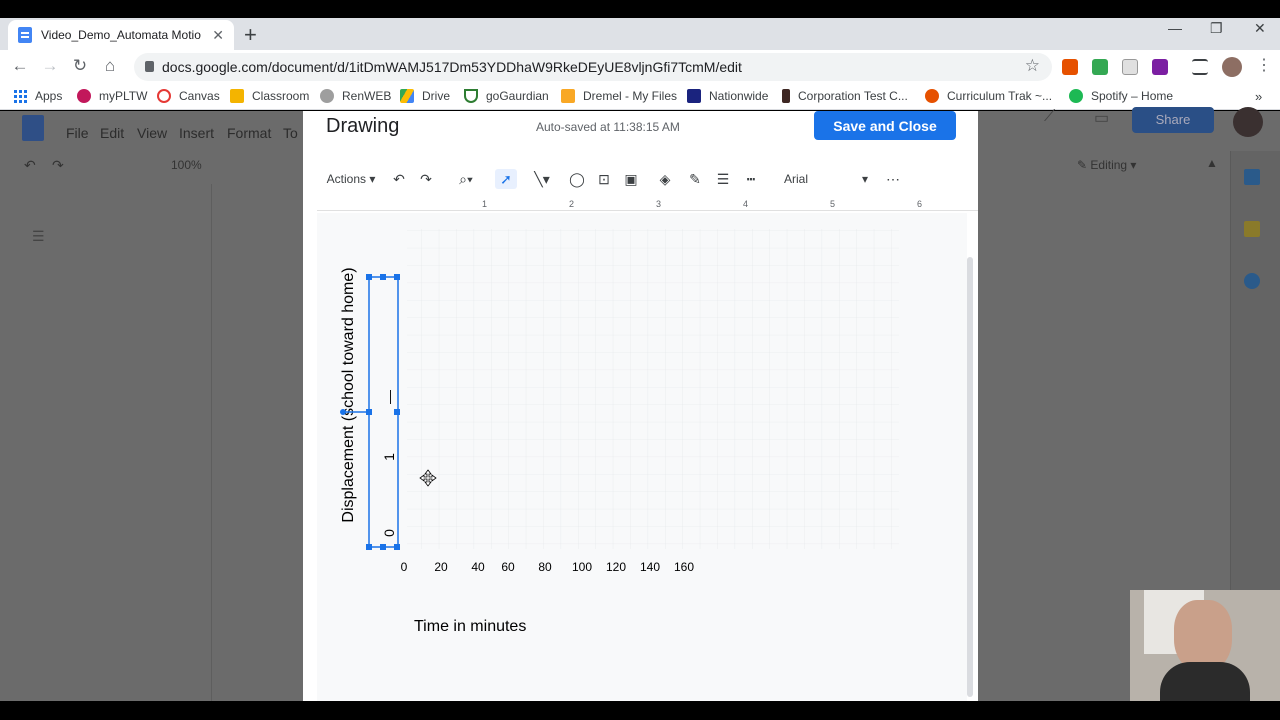 The width and height of the screenshot is (1280, 720). Describe the element at coordinates (739, 96) in the screenshot. I see `bookmark-label: Nationwide` at that location.